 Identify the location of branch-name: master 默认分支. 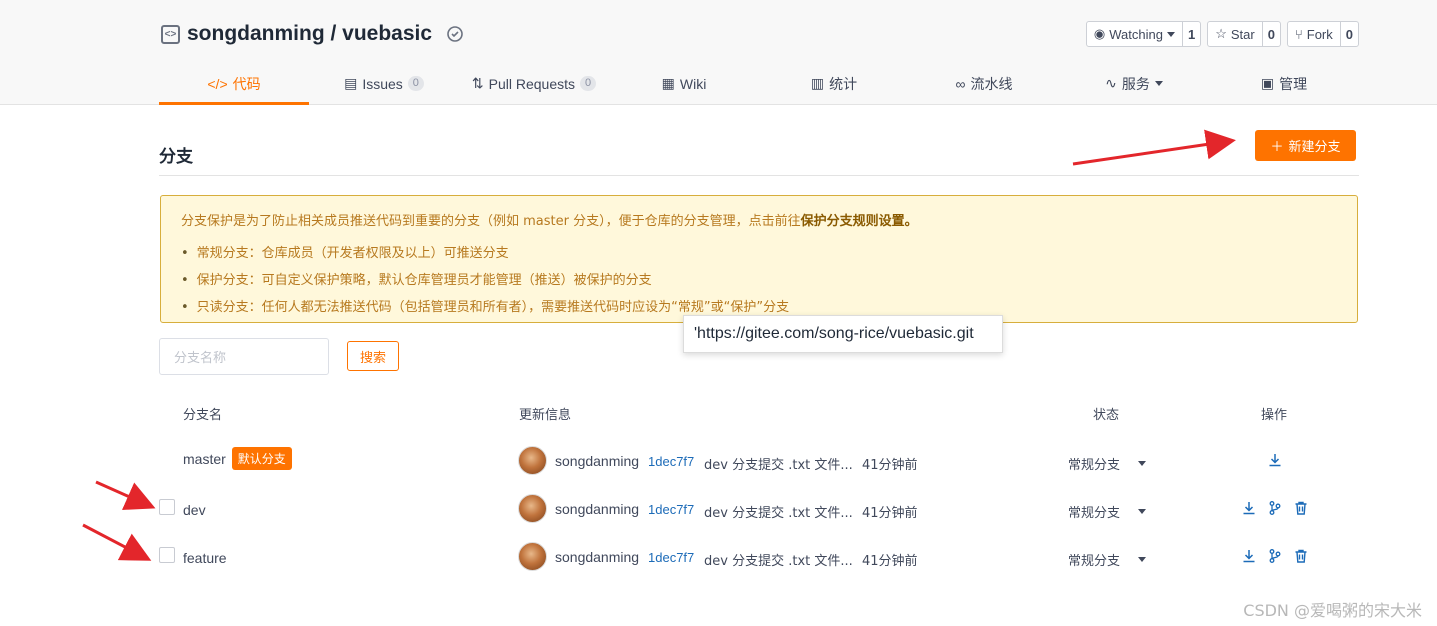
(237, 458).